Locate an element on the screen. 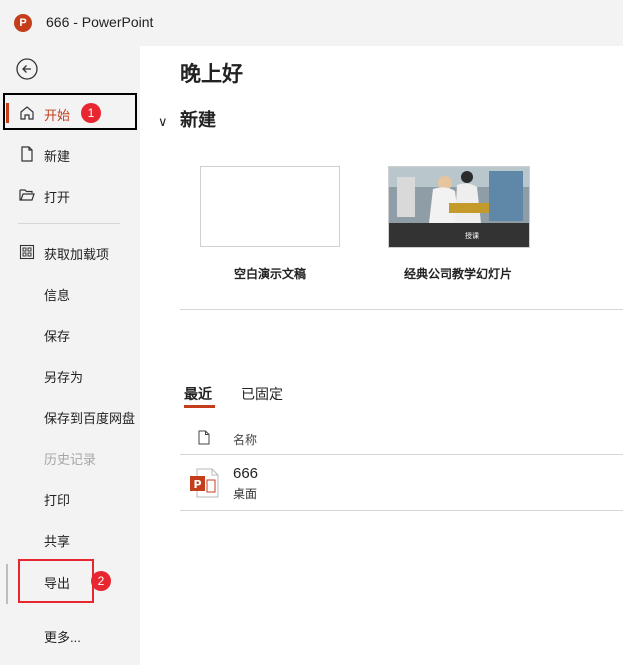  recent-file-row: P 666 桌面 is located at coordinates (401, 482).